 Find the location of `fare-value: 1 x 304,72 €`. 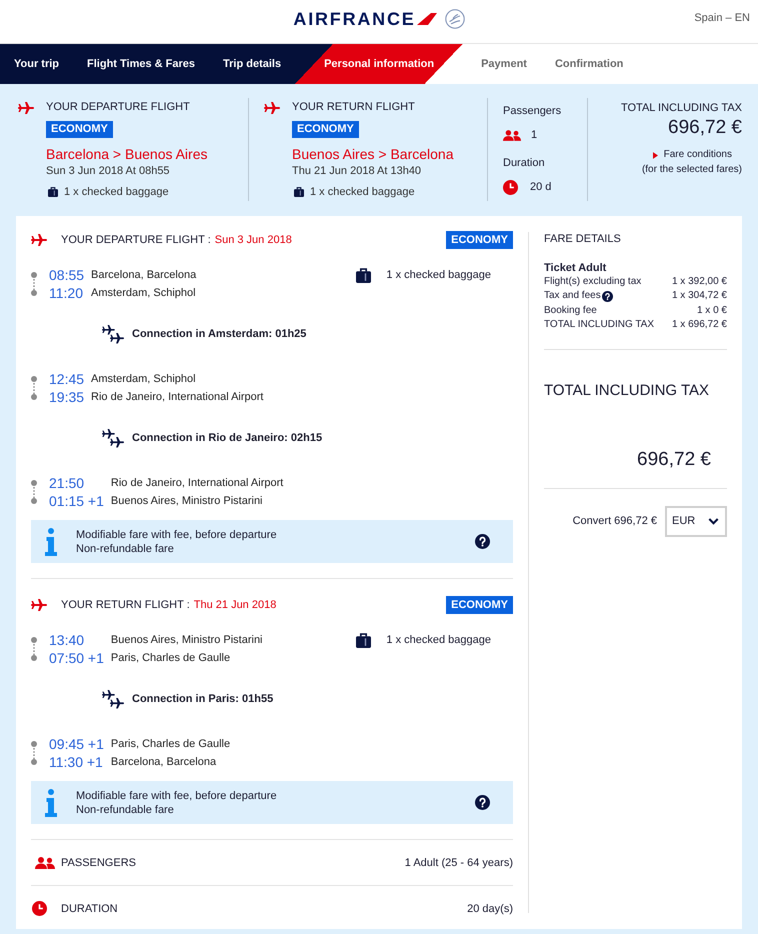

fare-value: 1 x 304,72 € is located at coordinates (699, 296).